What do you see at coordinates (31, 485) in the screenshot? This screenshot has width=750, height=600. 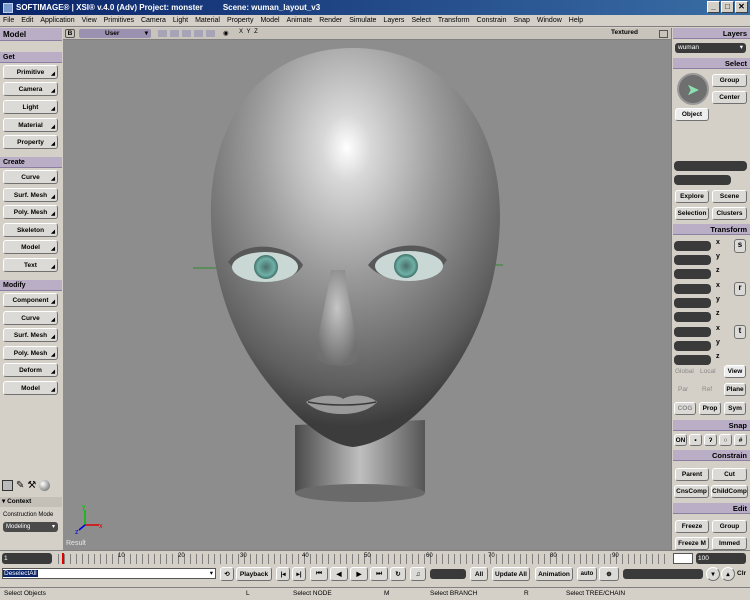 I see `tools-icon: ⚒` at bounding box center [31, 485].